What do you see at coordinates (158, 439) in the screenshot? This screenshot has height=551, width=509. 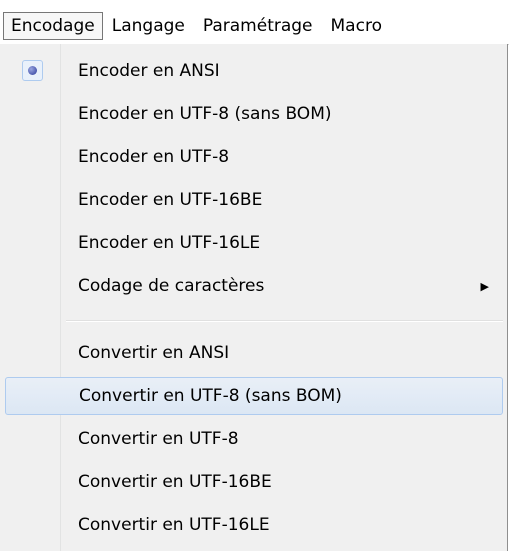 I see `menu-item-label: Convertir en UTF-8` at bounding box center [158, 439].